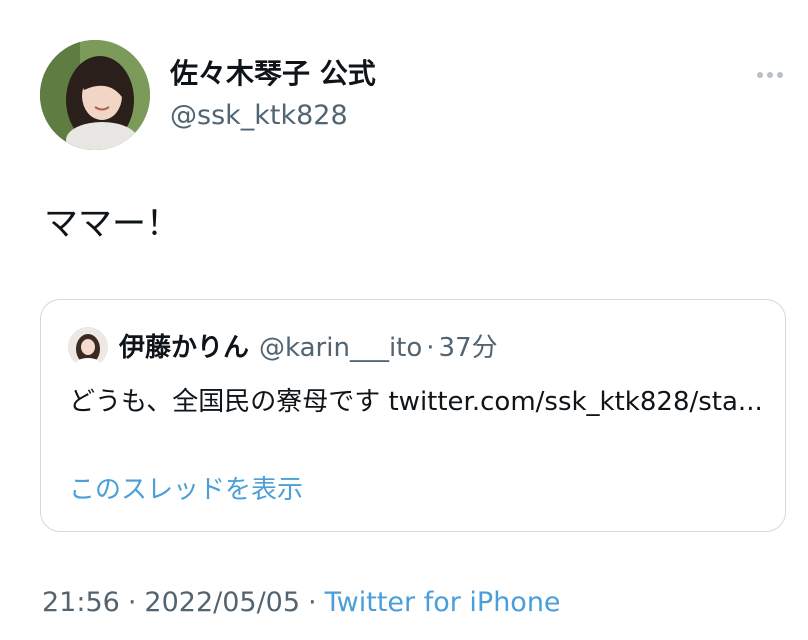  I want to click on quoted-author-username: @karin___ito, so click(341, 348).